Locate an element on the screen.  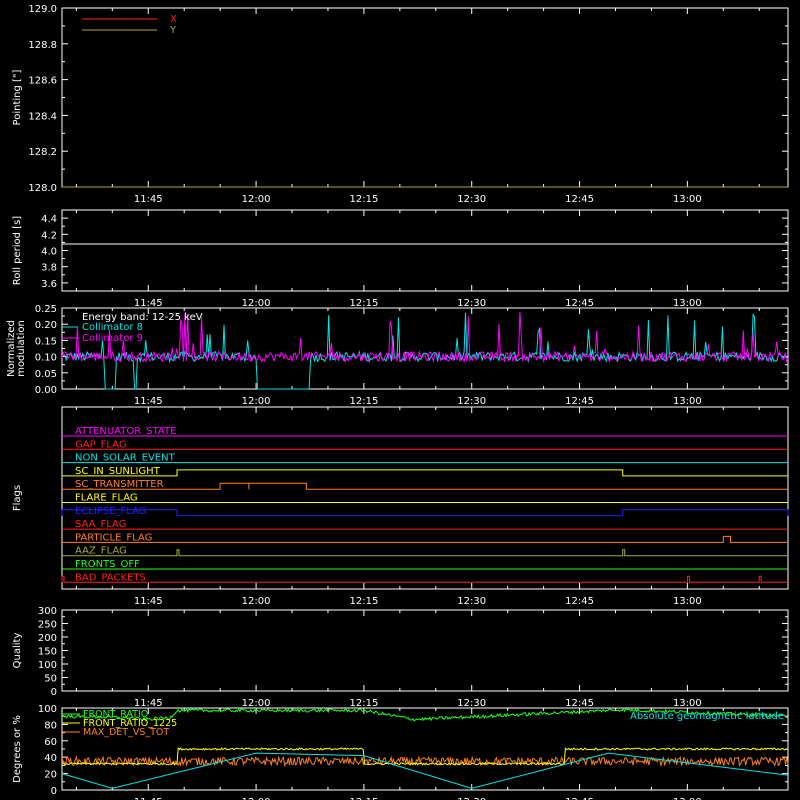
y-tick-label: 128.0 is located at coordinates (42, 188).